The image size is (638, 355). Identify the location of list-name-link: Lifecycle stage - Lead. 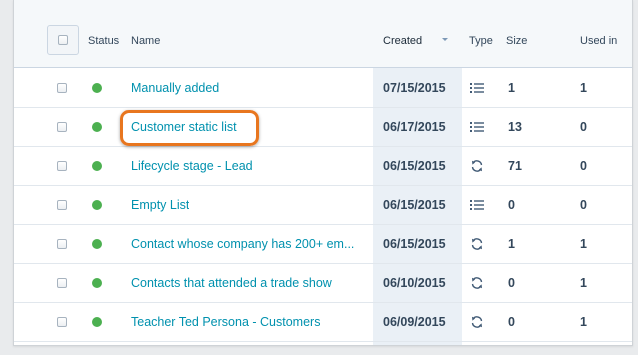
(192, 166).